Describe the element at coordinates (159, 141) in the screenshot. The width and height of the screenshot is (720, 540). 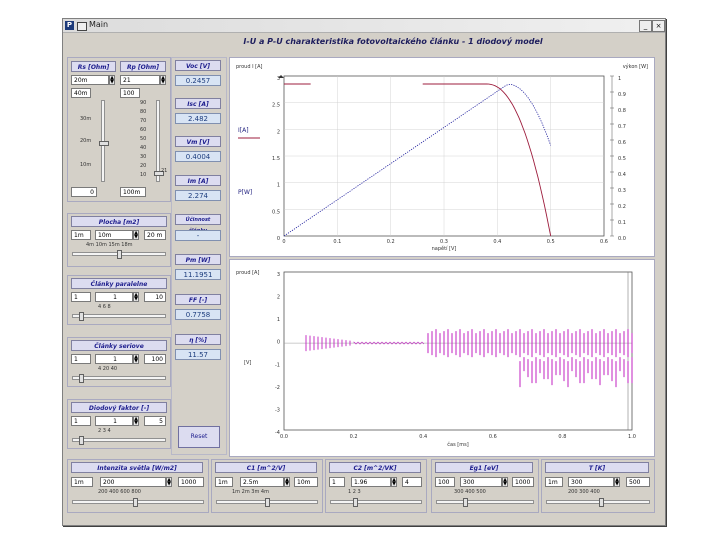
I see `rp-vertical-slider` at that location.